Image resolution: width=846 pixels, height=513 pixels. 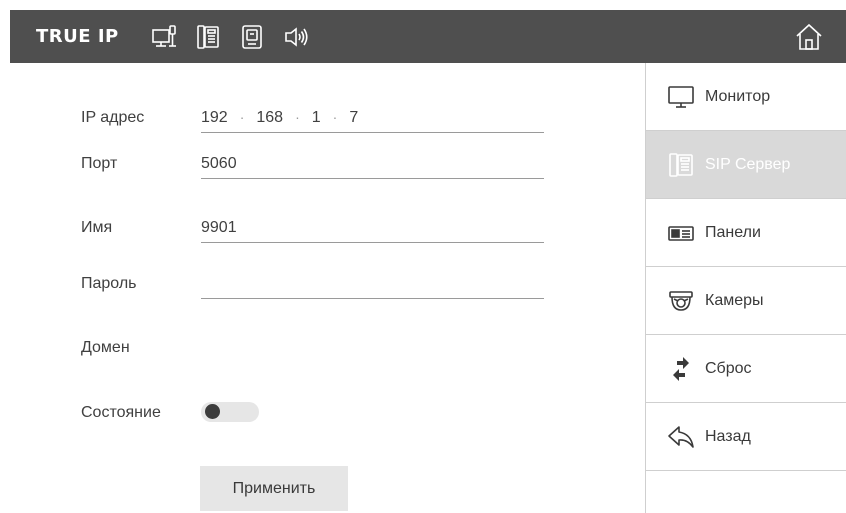 I want to click on reset-icon, so click(x=681, y=369).